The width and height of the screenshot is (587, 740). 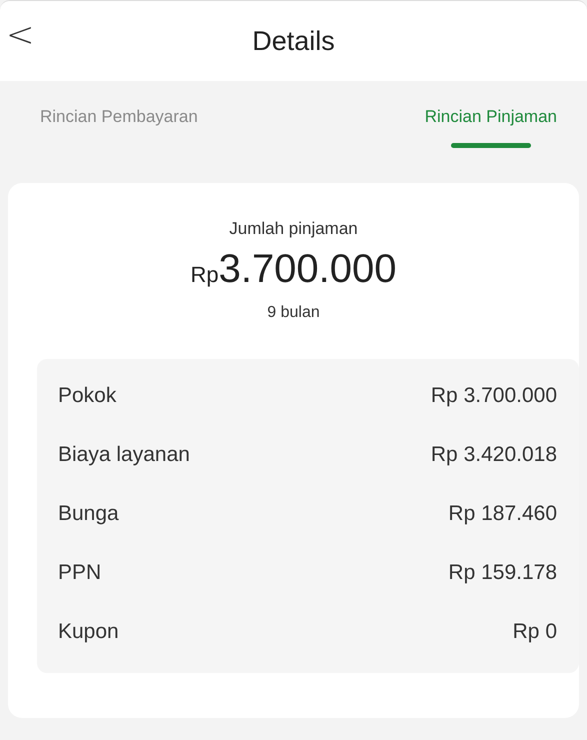 I want to click on loan-amount: 3.700.000, so click(x=307, y=269).